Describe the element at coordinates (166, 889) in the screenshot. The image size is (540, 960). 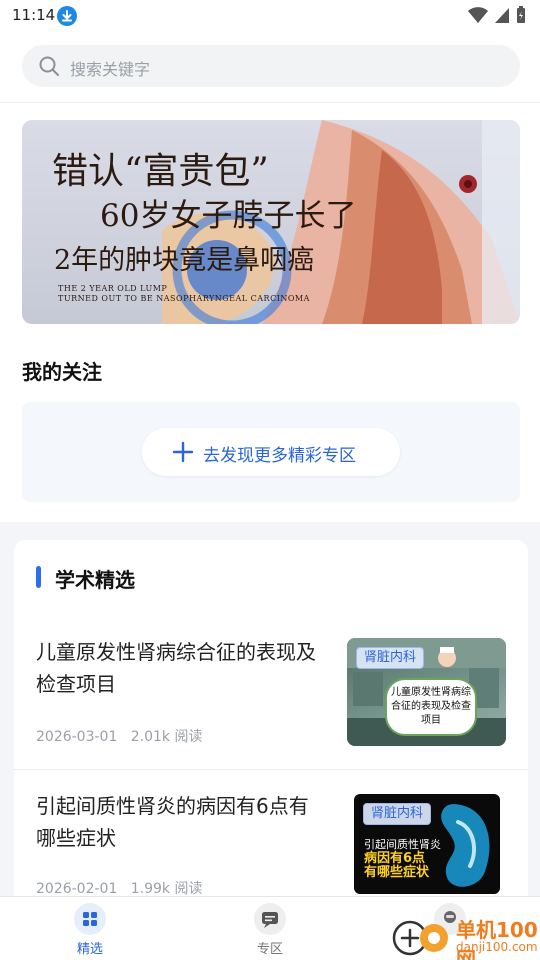
I see `article-reads: 1.99k 阅读` at that location.